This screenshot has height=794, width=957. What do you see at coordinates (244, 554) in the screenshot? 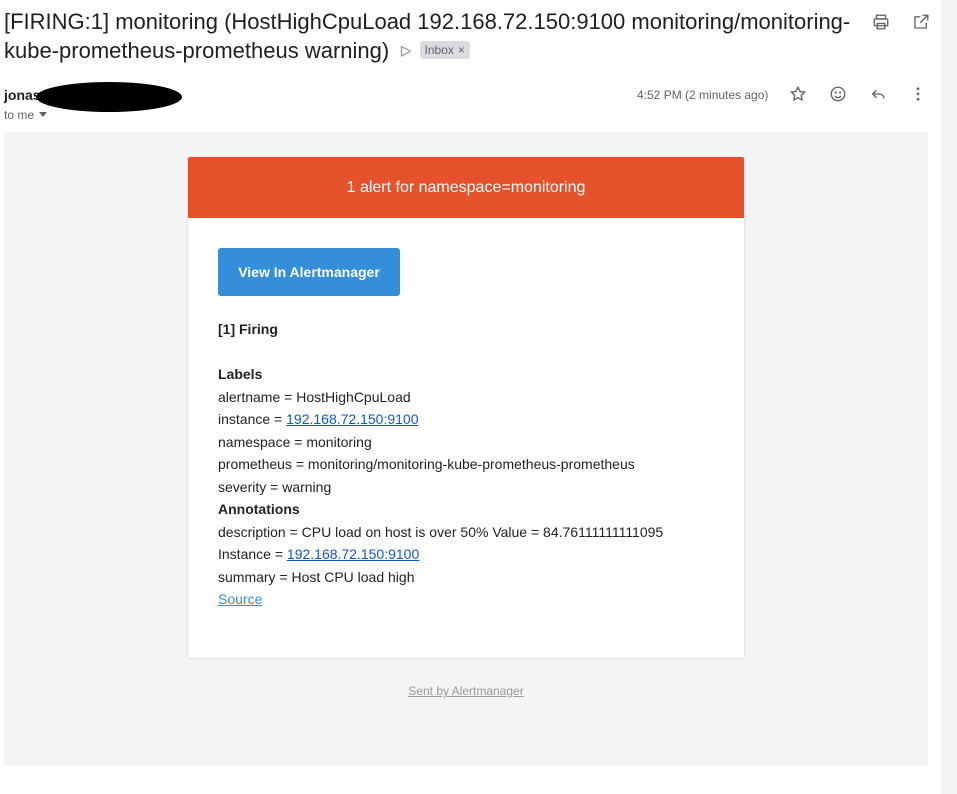
I see `annotation-key: Instance` at bounding box center [244, 554].